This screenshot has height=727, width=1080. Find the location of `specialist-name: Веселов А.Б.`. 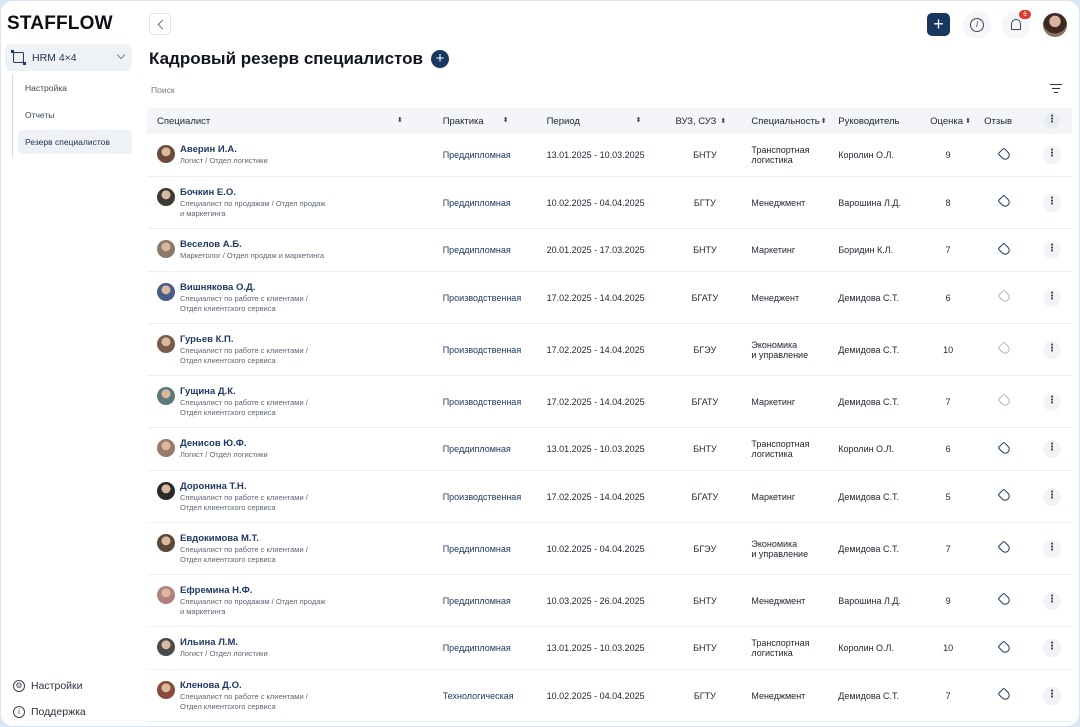

specialist-name: Веселов А.Б. is located at coordinates (252, 244).